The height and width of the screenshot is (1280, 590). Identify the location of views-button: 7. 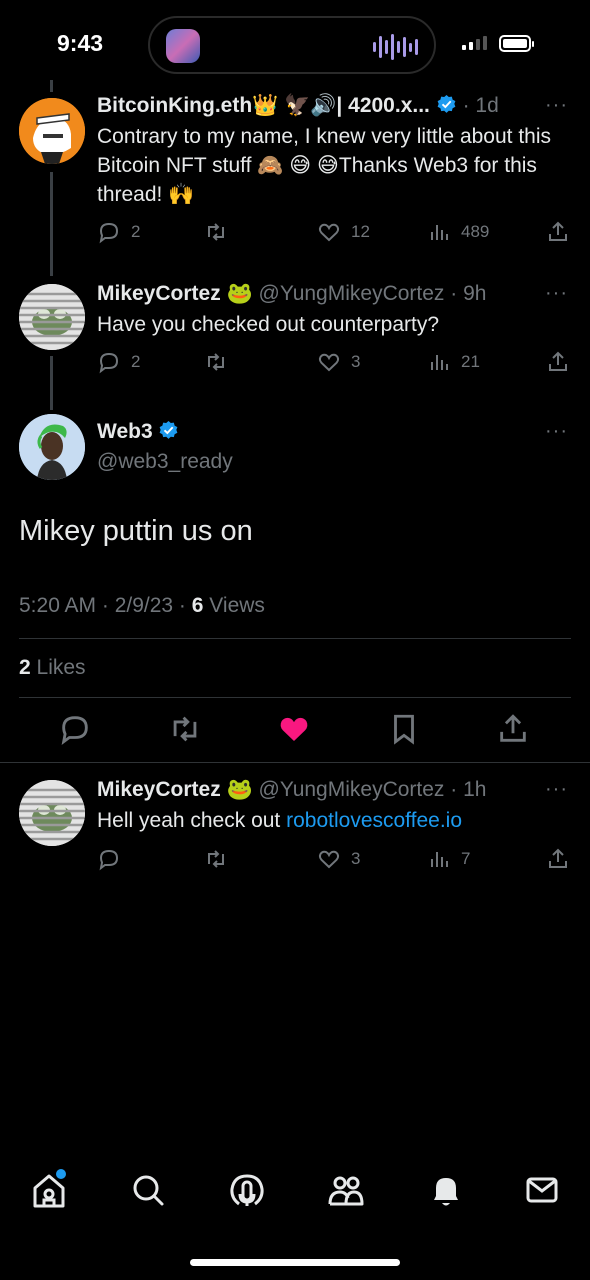
(448, 859).